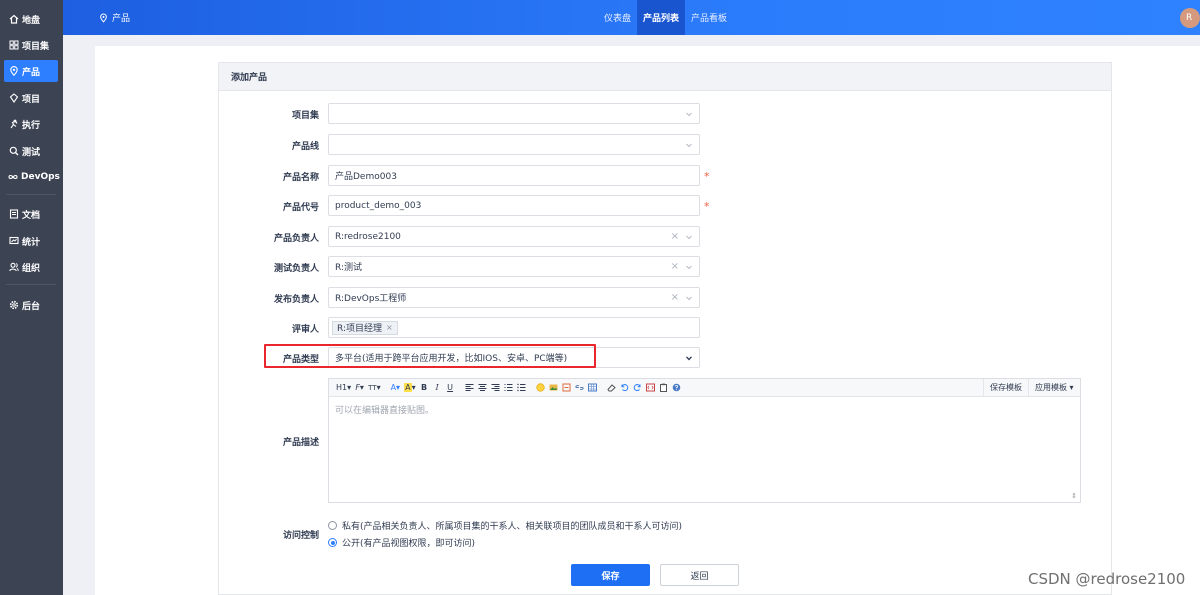  I want to click on sidebar-item-label: DevOps, so click(40, 177).